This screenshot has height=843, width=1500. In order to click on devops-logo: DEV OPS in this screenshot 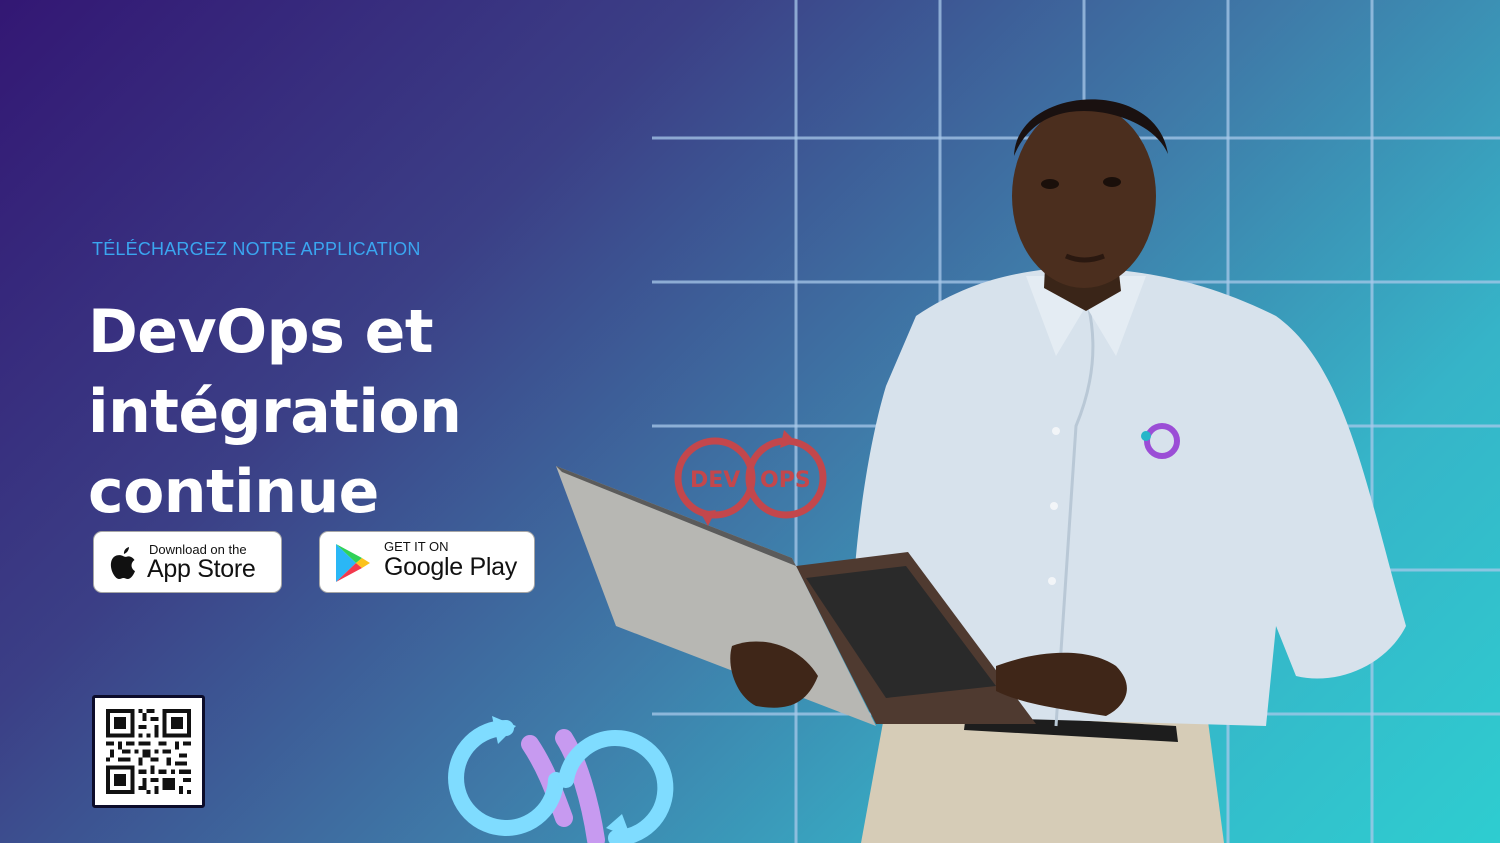, I will do `click(750, 478)`.